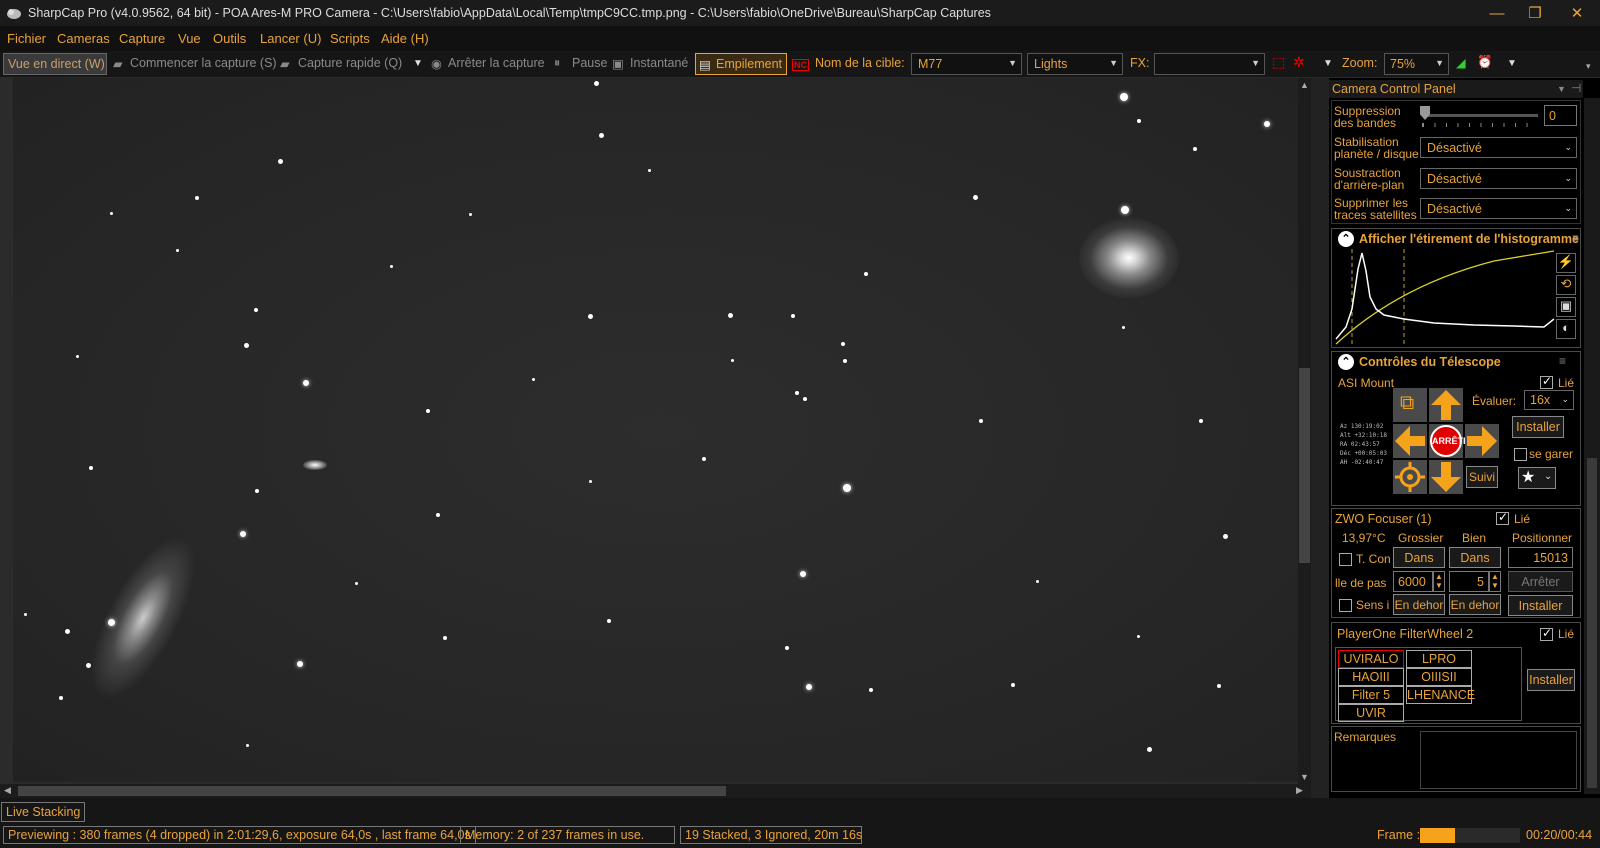  Describe the element at coordinates (1449, 441) in the screenshot. I see `stop-mount-button: ARRÊTE` at that location.